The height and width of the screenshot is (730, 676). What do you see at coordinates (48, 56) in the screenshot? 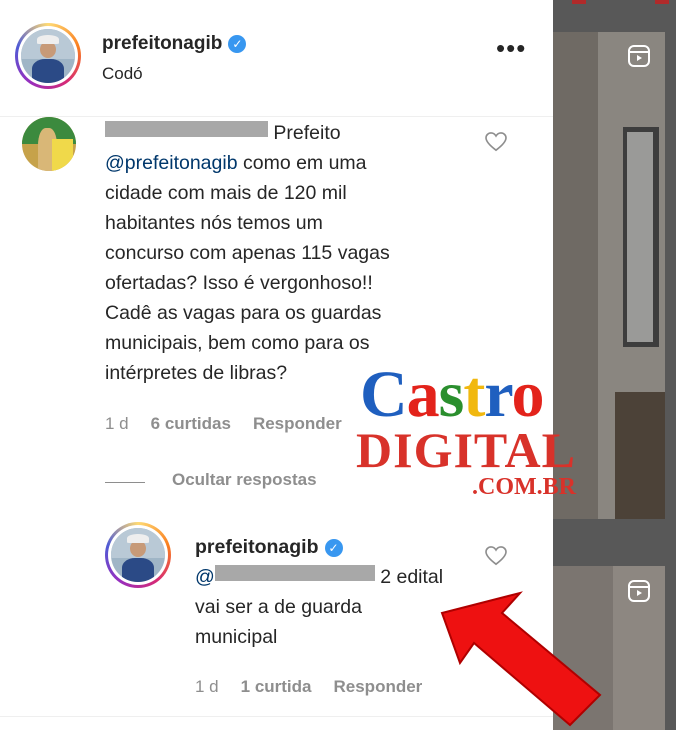
I see `avatar` at bounding box center [48, 56].